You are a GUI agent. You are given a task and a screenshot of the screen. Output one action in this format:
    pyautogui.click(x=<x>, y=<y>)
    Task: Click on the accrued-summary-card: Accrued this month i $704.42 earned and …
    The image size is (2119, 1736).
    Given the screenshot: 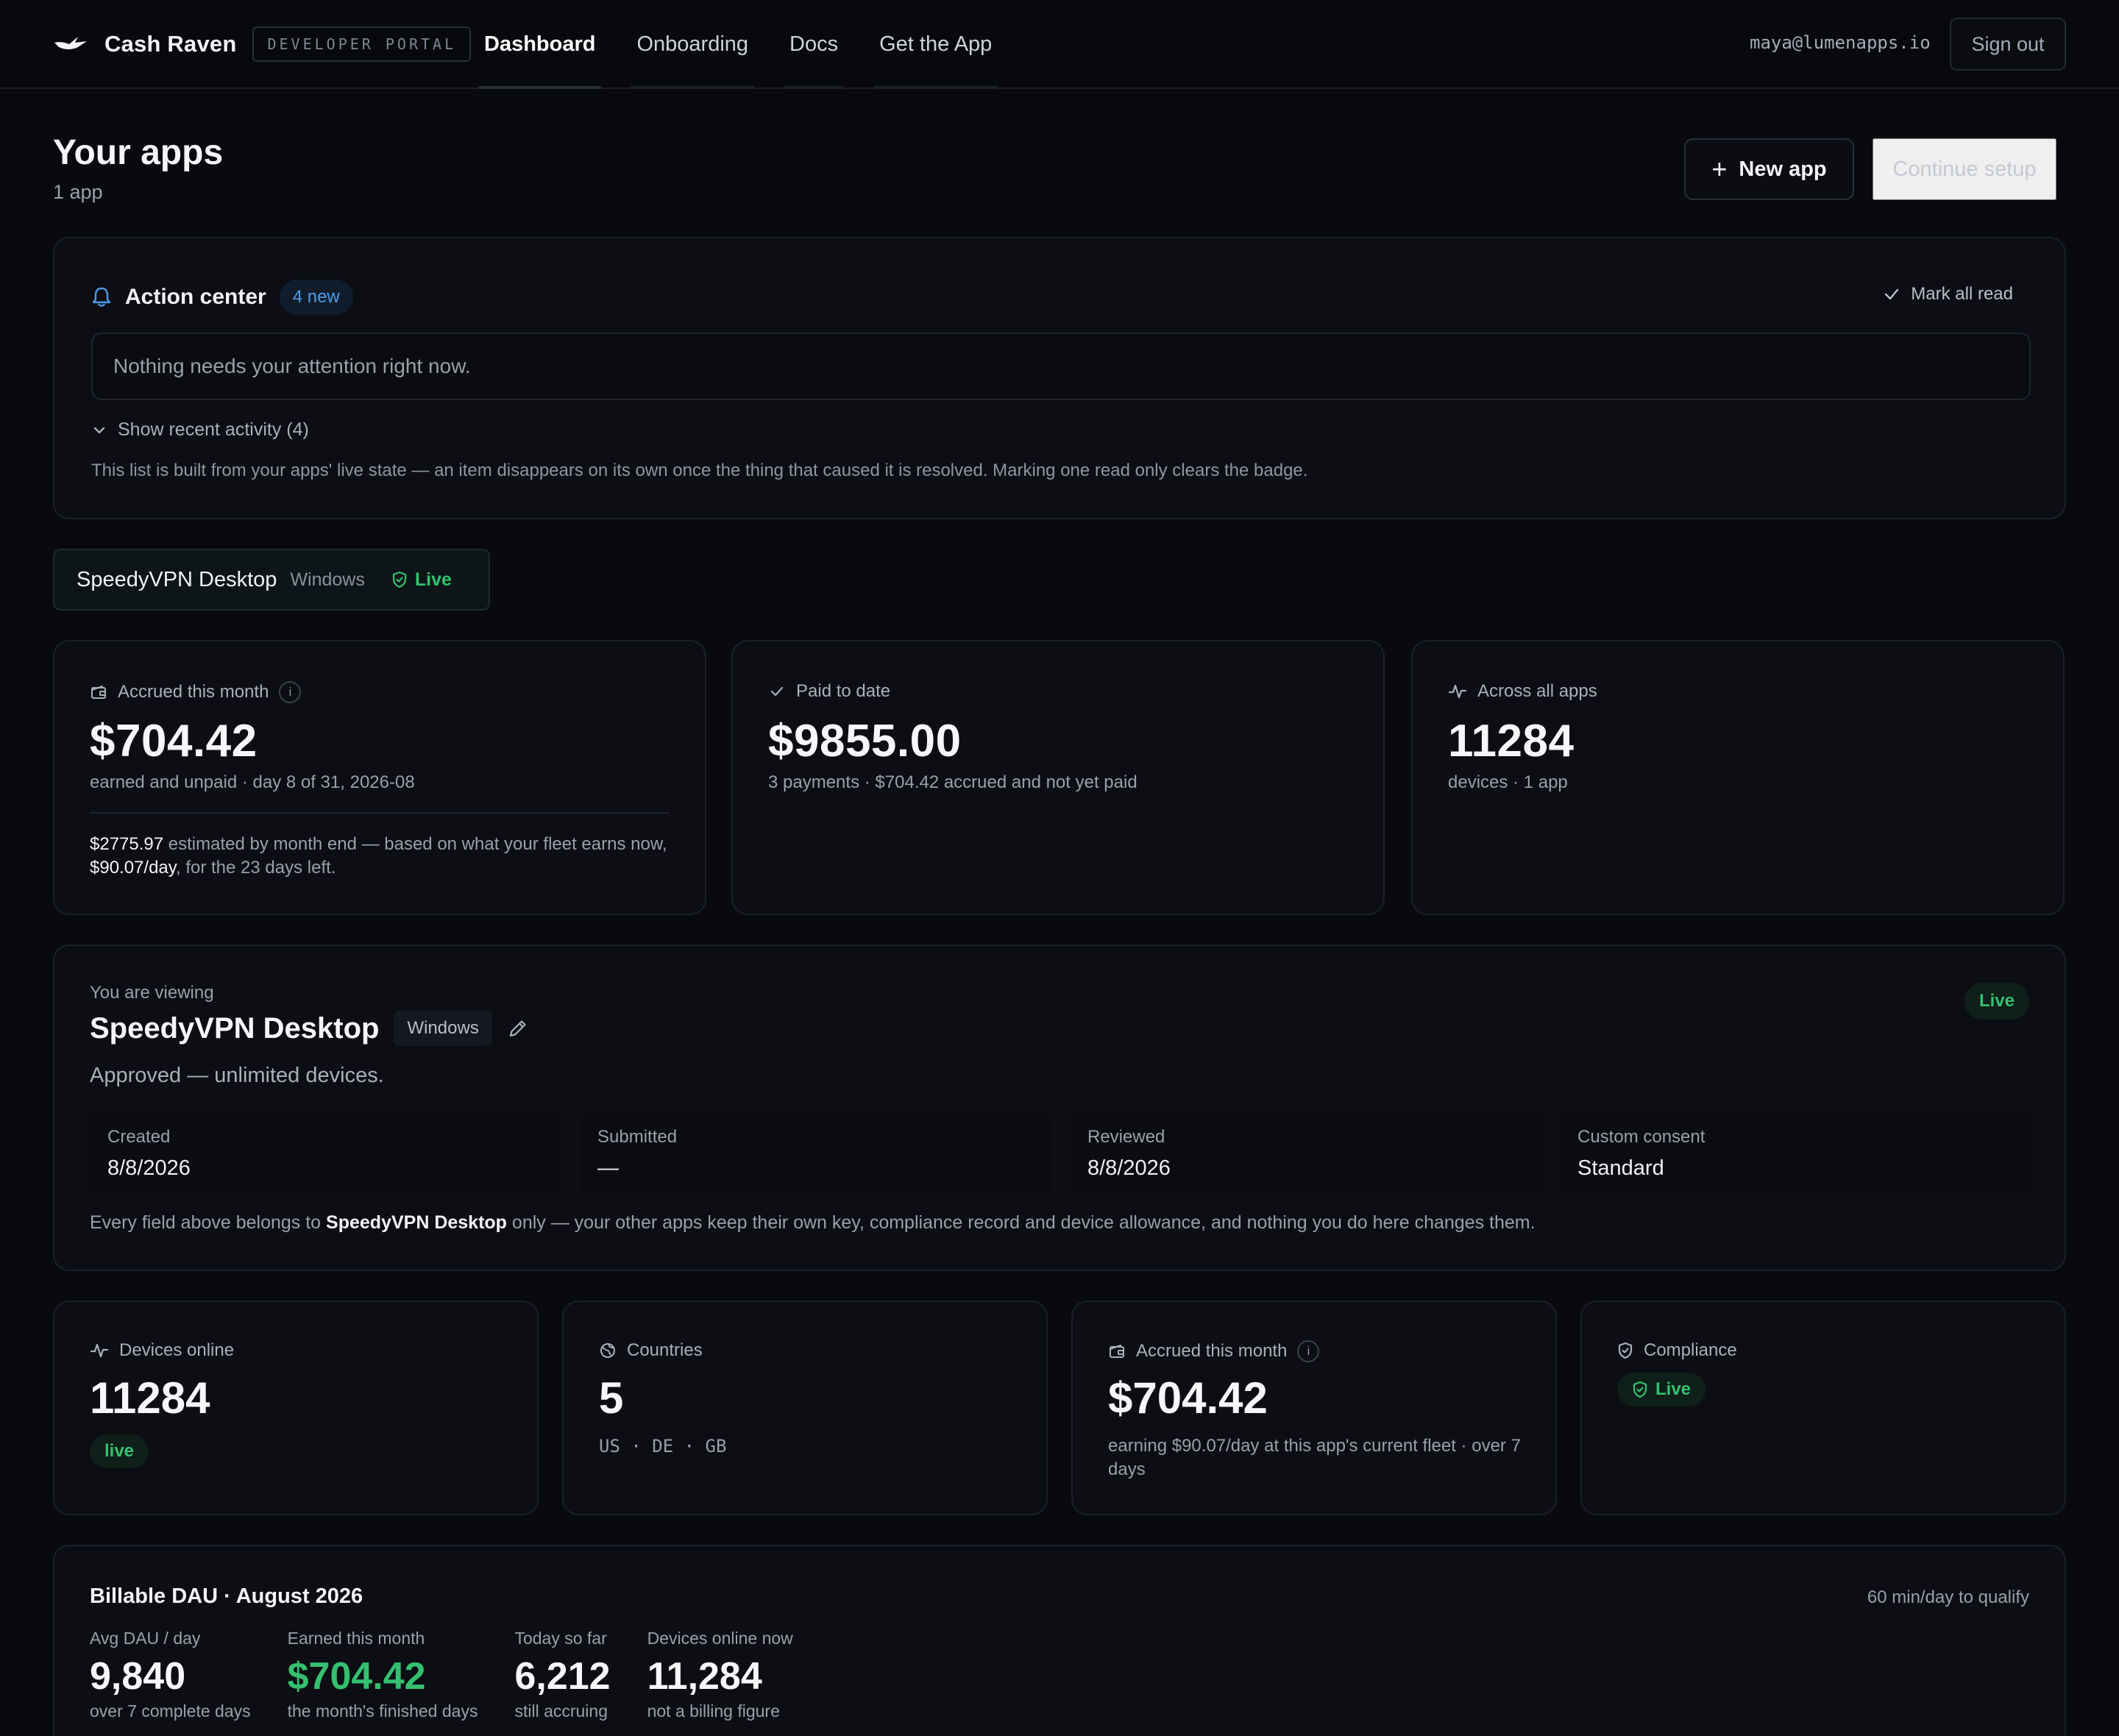 What is the action you would take?
    pyautogui.click(x=379, y=777)
    